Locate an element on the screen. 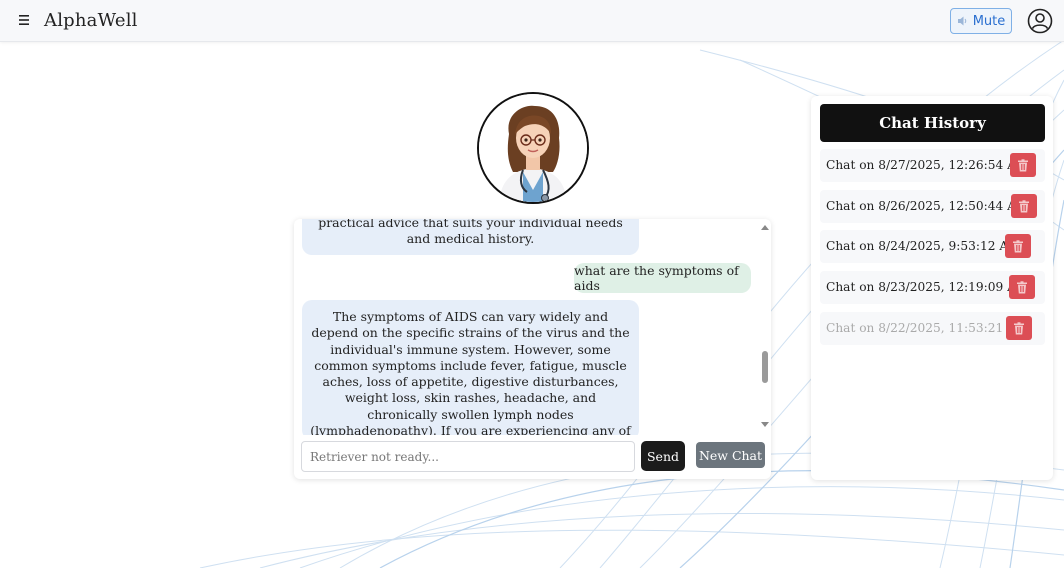 This screenshot has height=568, width=1064. app-title: AlphaWell is located at coordinates (91, 20).